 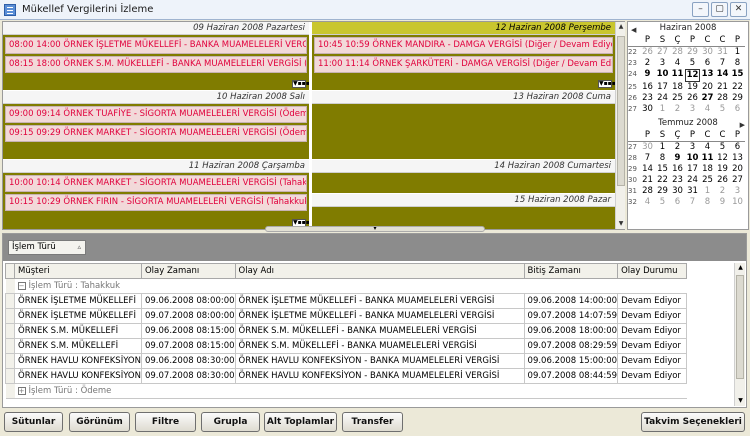 I want to click on cell-olay-zamani: 09.07.2008 08:30:00, so click(x=188, y=376).